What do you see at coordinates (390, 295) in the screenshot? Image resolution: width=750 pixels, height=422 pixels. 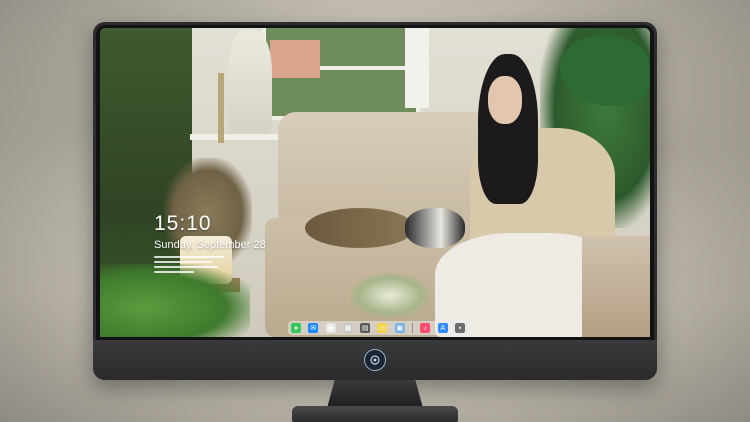 I see `wallpaper-flowers` at bounding box center [390, 295].